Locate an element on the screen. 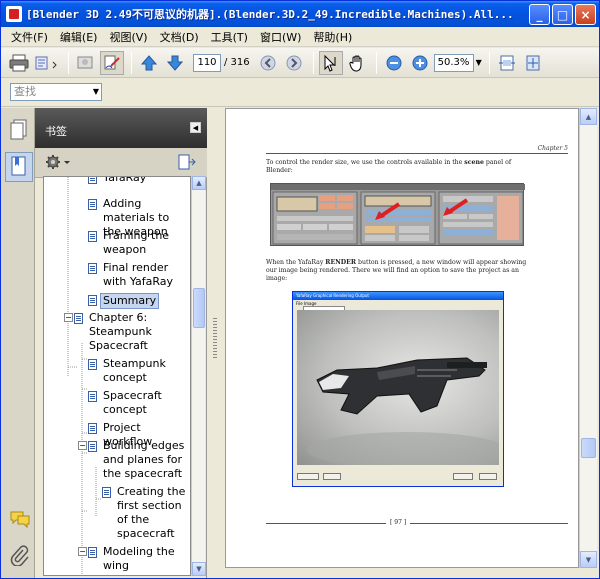  bookmark-label: Steampunk concept is located at coordinates (134, 370).